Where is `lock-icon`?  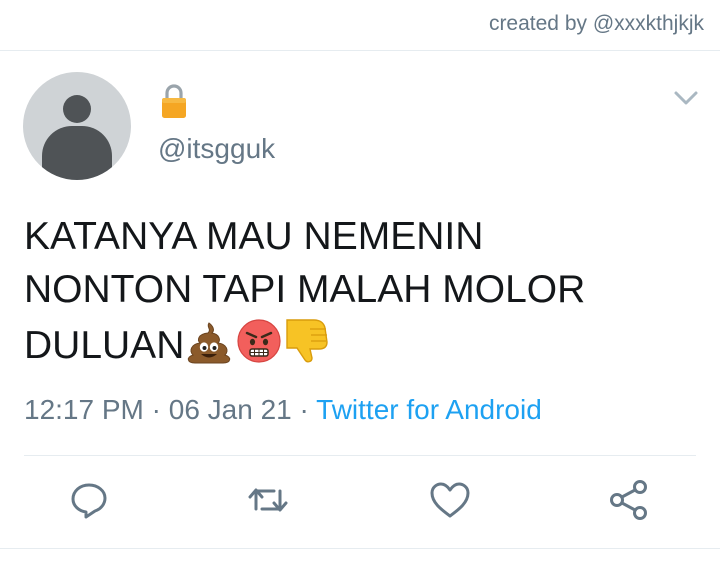 lock-icon is located at coordinates (174, 101).